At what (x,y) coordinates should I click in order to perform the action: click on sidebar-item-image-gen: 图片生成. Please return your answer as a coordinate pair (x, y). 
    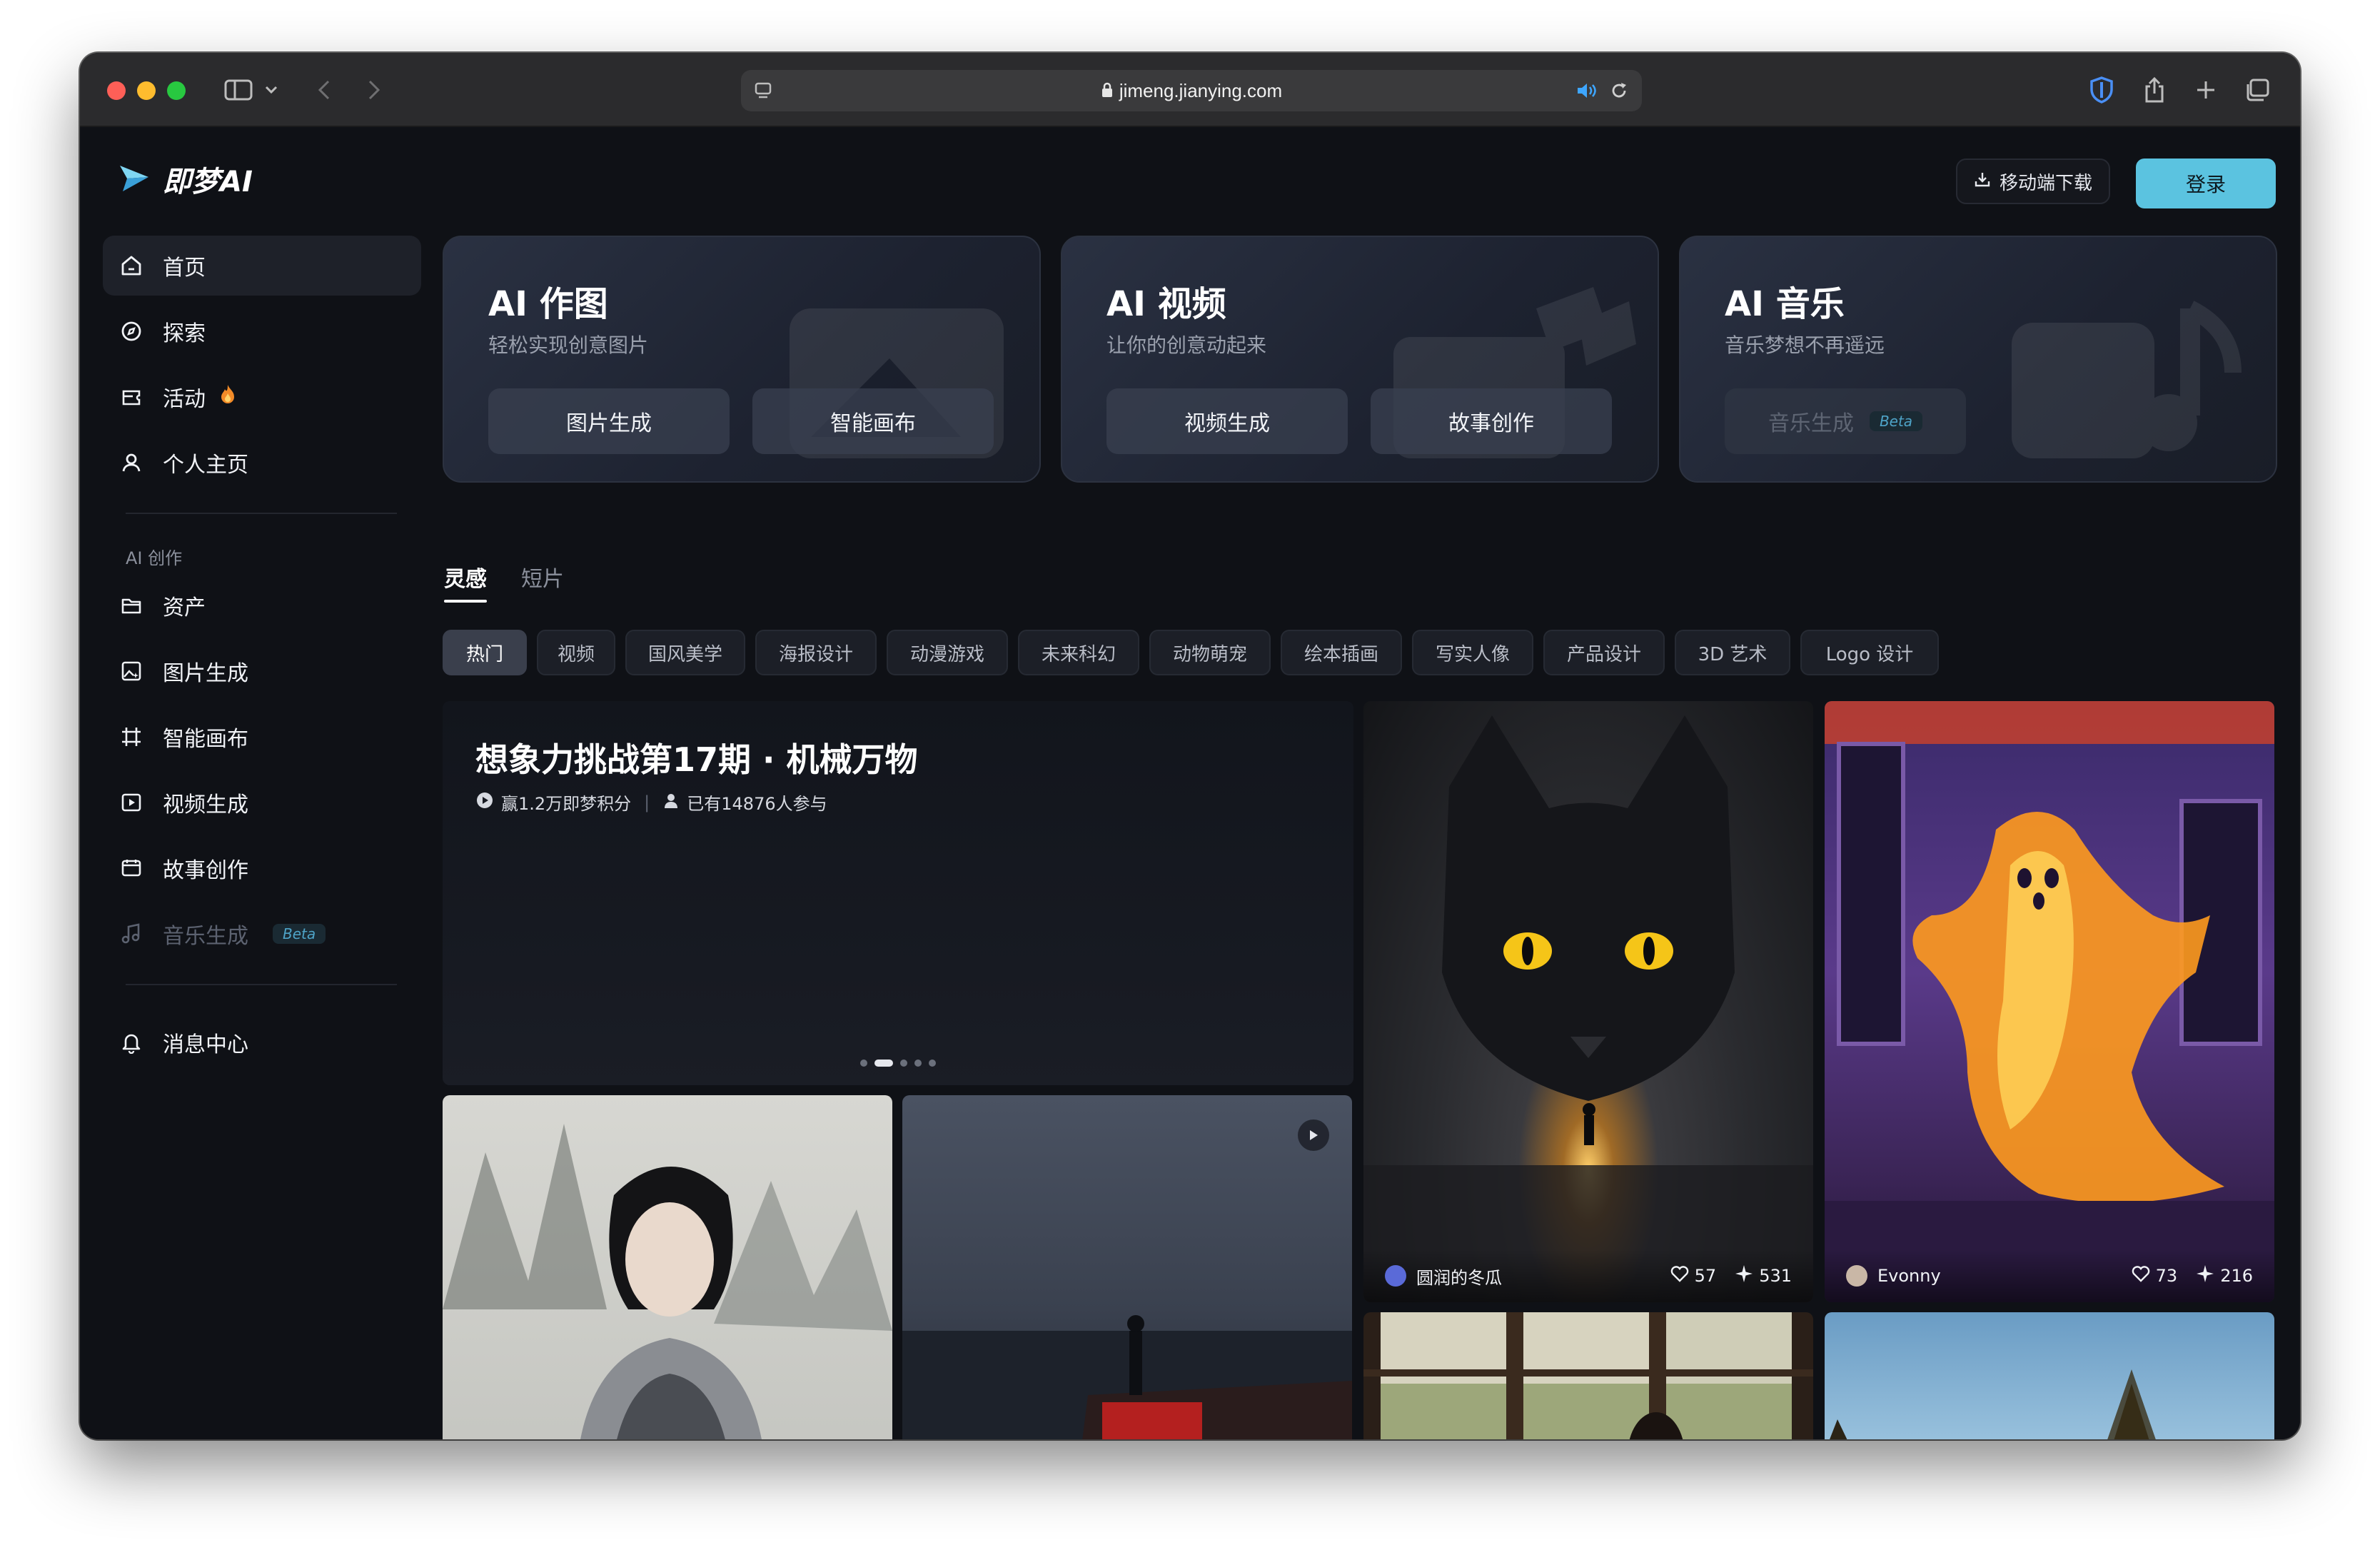
    Looking at the image, I should click on (262, 671).